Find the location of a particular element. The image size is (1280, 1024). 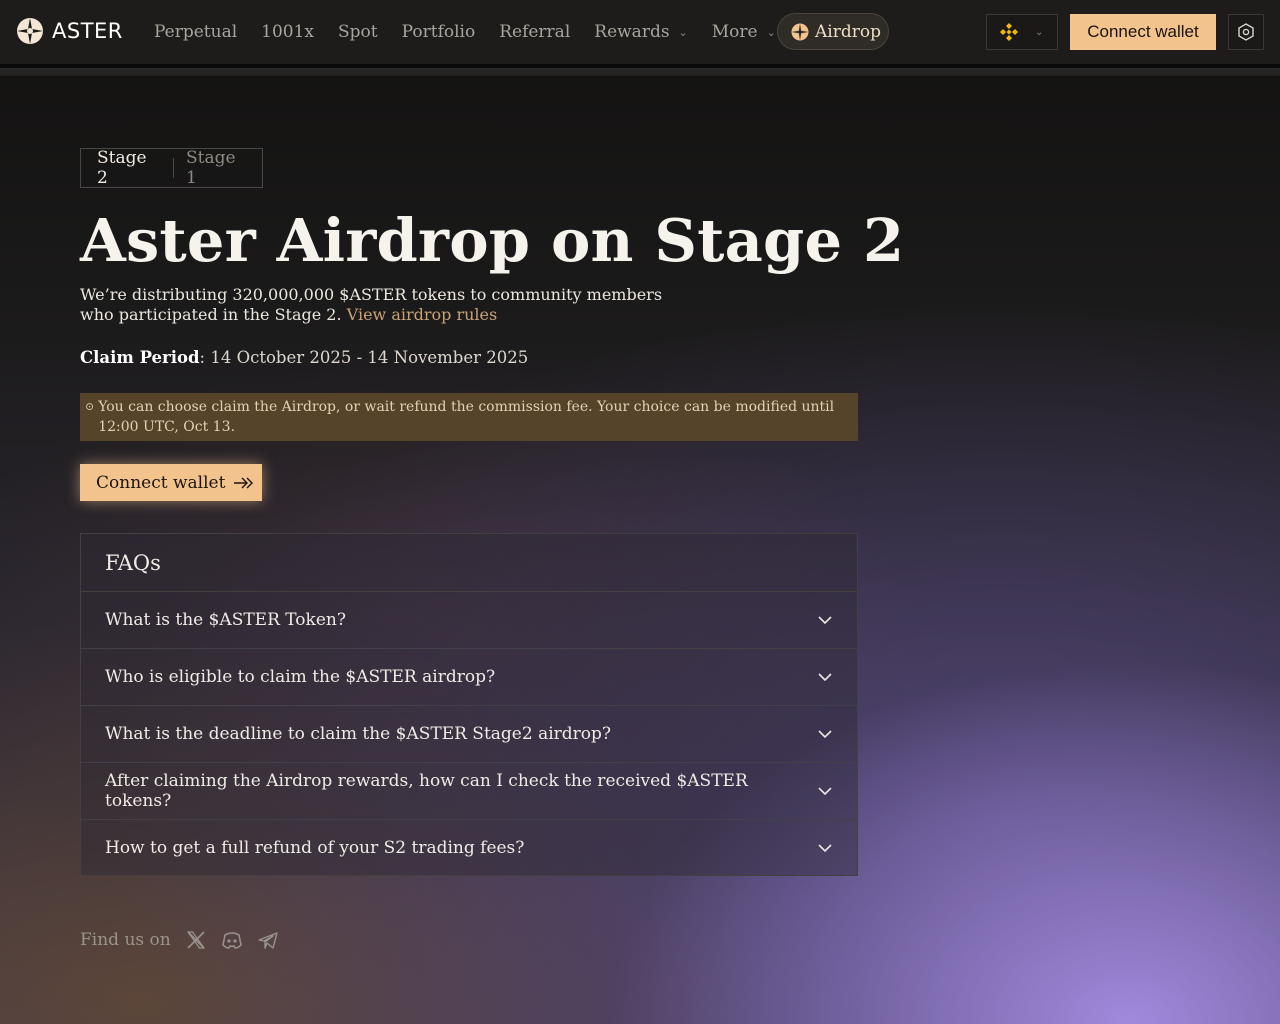

logo-text: ASTER is located at coordinates (87, 31).